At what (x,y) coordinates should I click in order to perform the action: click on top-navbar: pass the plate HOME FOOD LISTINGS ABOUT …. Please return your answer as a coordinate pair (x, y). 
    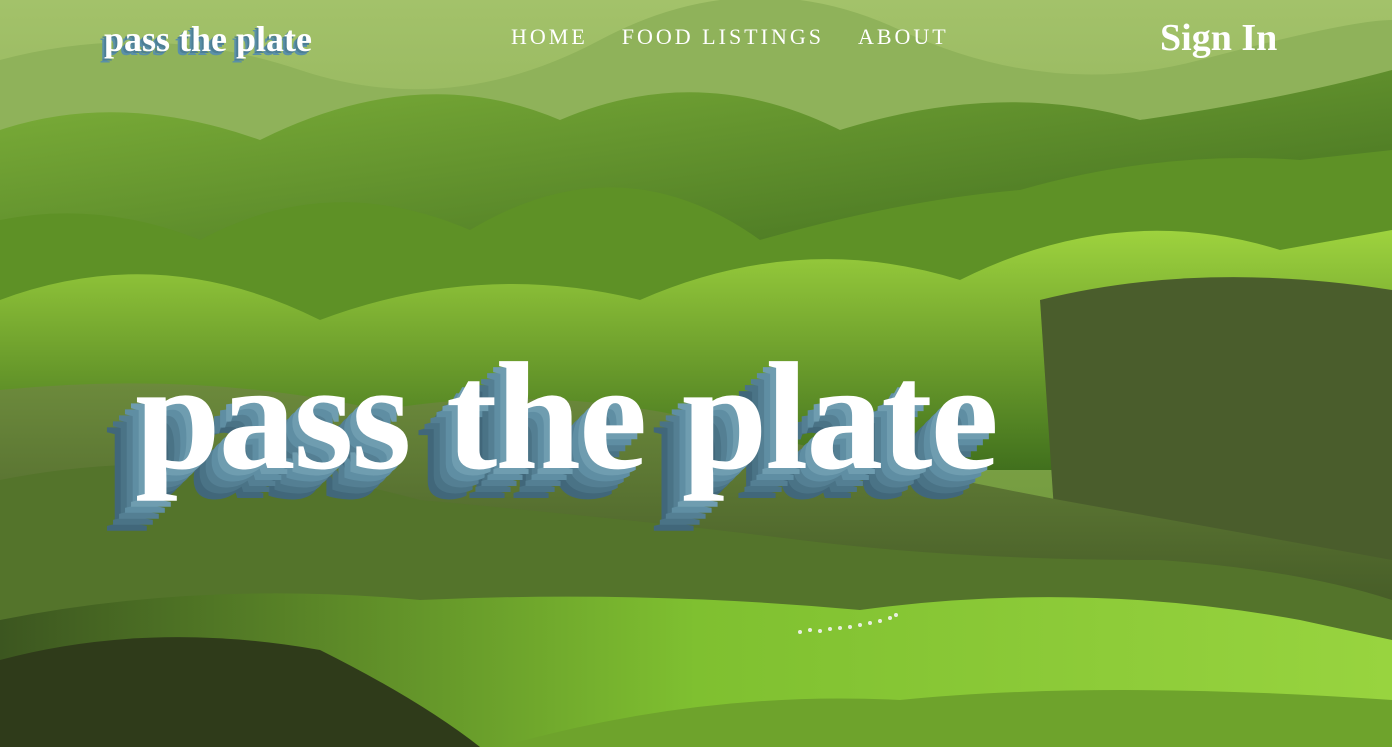
    Looking at the image, I should click on (696, 40).